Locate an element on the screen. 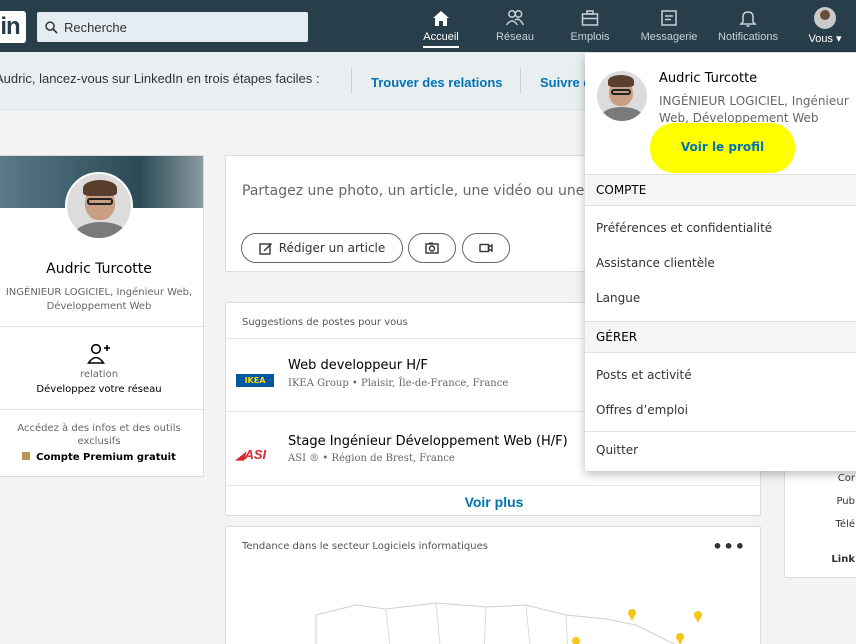 This screenshot has width=856, height=644. write-article-label: Rédiger un article is located at coordinates (332, 248).